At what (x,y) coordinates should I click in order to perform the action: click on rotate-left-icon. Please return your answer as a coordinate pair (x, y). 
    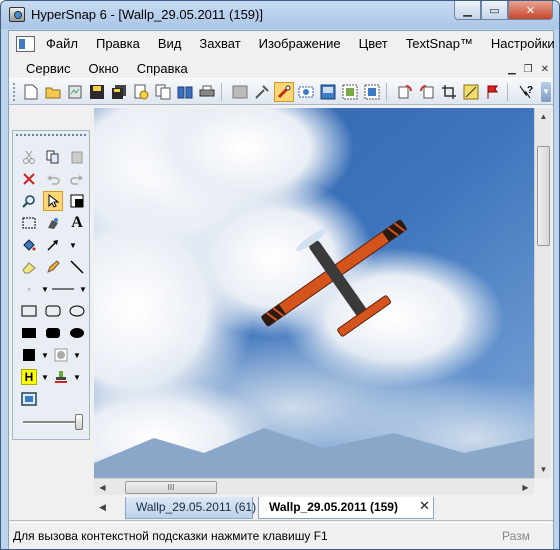
    Looking at the image, I should click on (427, 92).